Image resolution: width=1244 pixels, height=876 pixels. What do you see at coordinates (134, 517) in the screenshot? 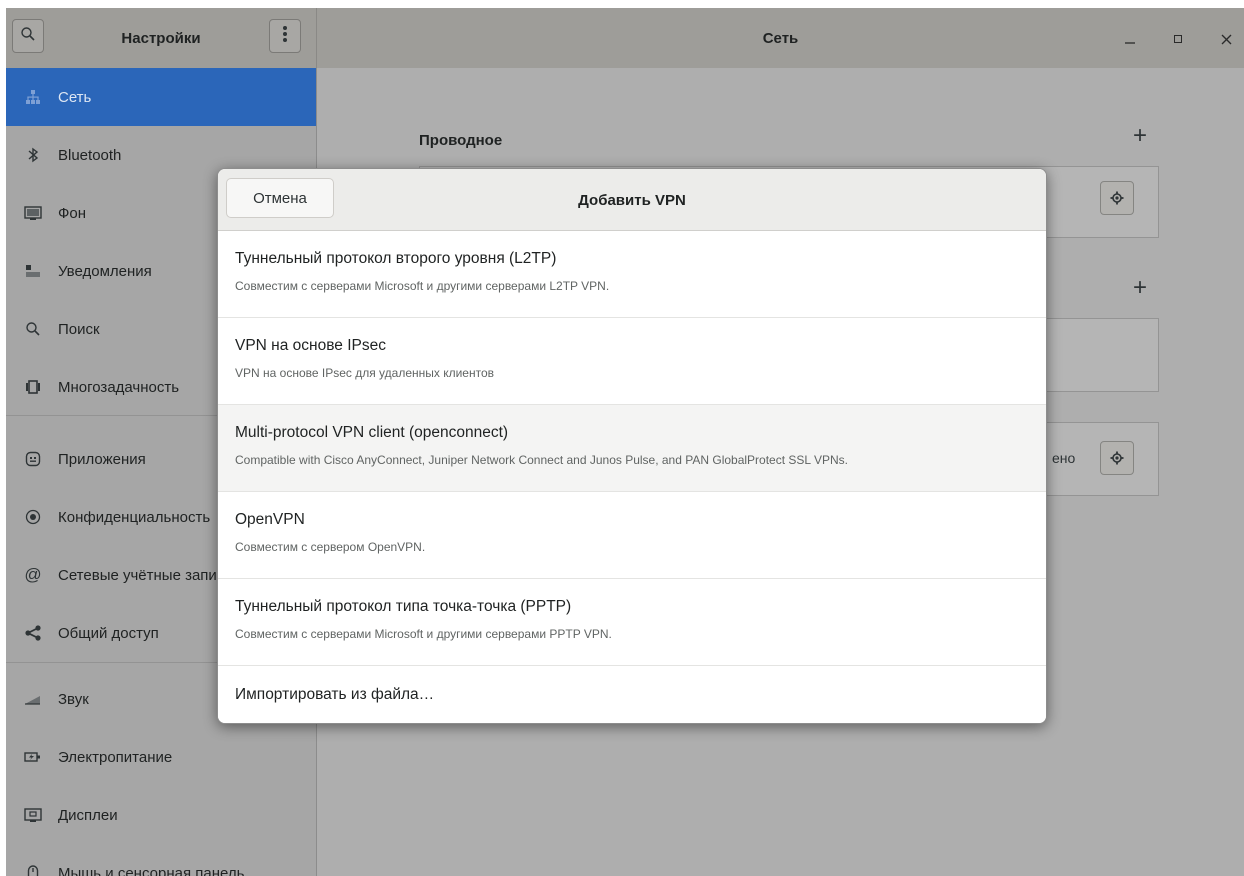
I see `sidebar-item-label: Конфиденциальность` at bounding box center [134, 517].